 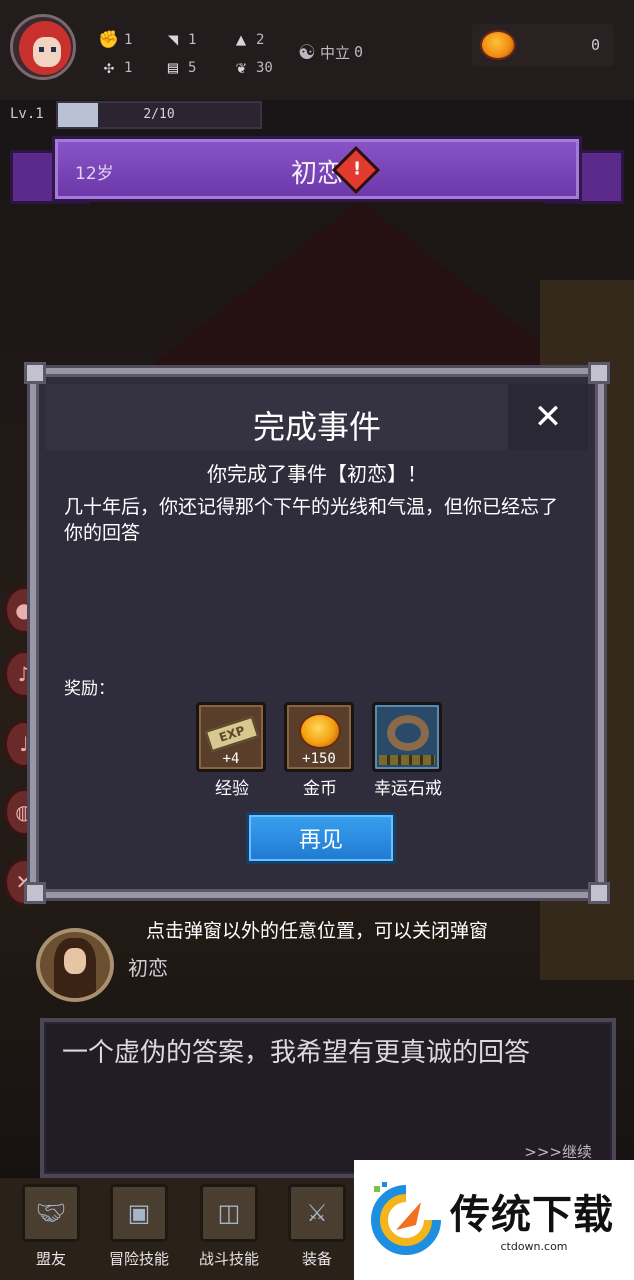 What do you see at coordinates (53, 49) in the screenshot?
I see `avatar-eye-right` at bounding box center [53, 49].